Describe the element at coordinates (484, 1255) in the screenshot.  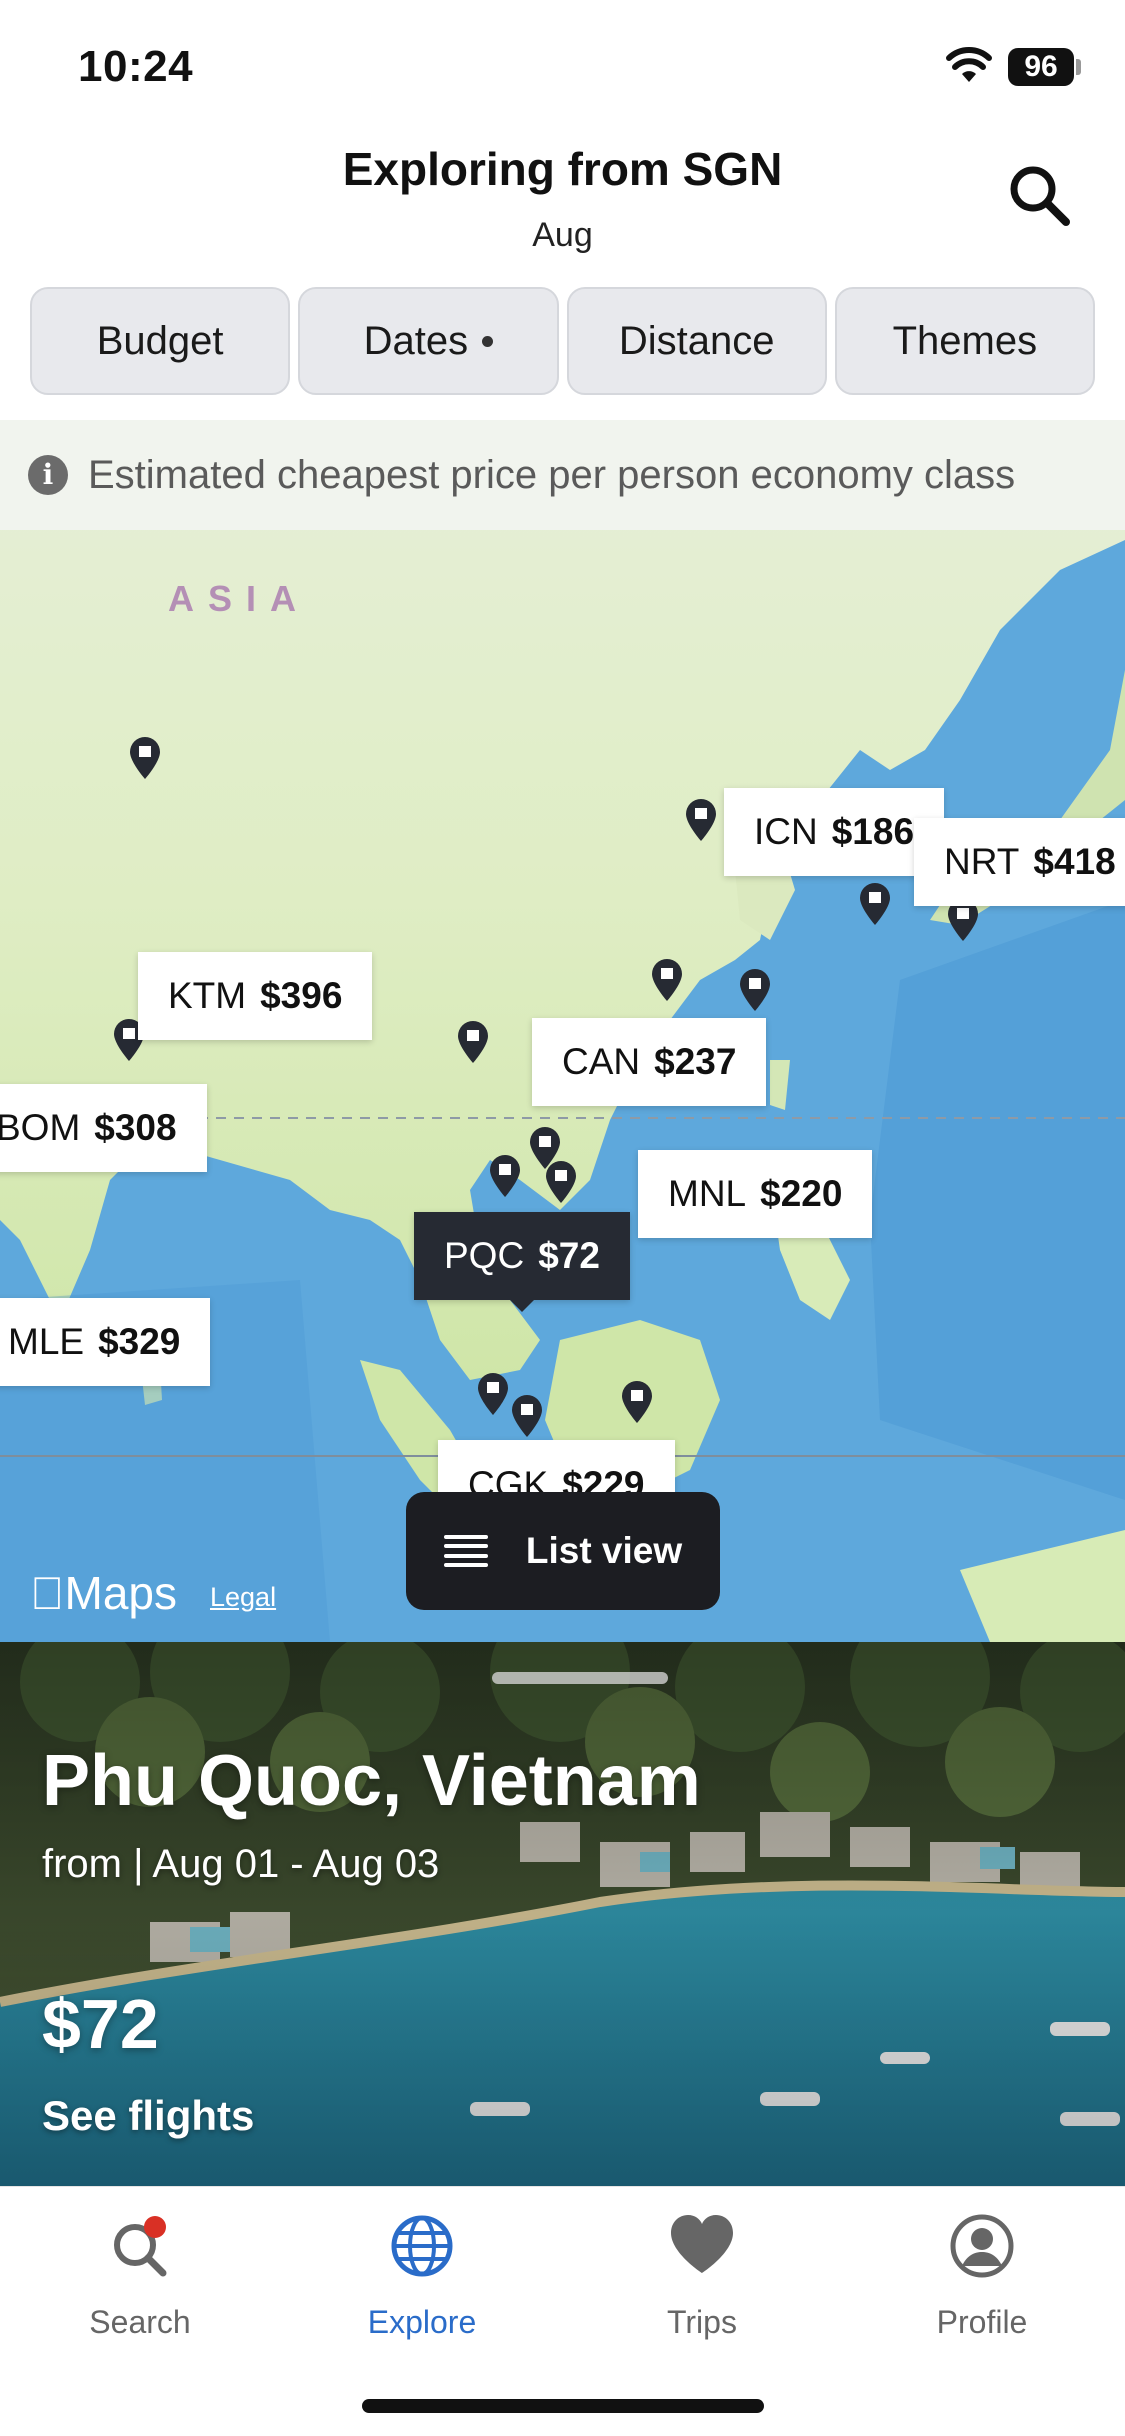
I see `airport-code: PQC` at that location.